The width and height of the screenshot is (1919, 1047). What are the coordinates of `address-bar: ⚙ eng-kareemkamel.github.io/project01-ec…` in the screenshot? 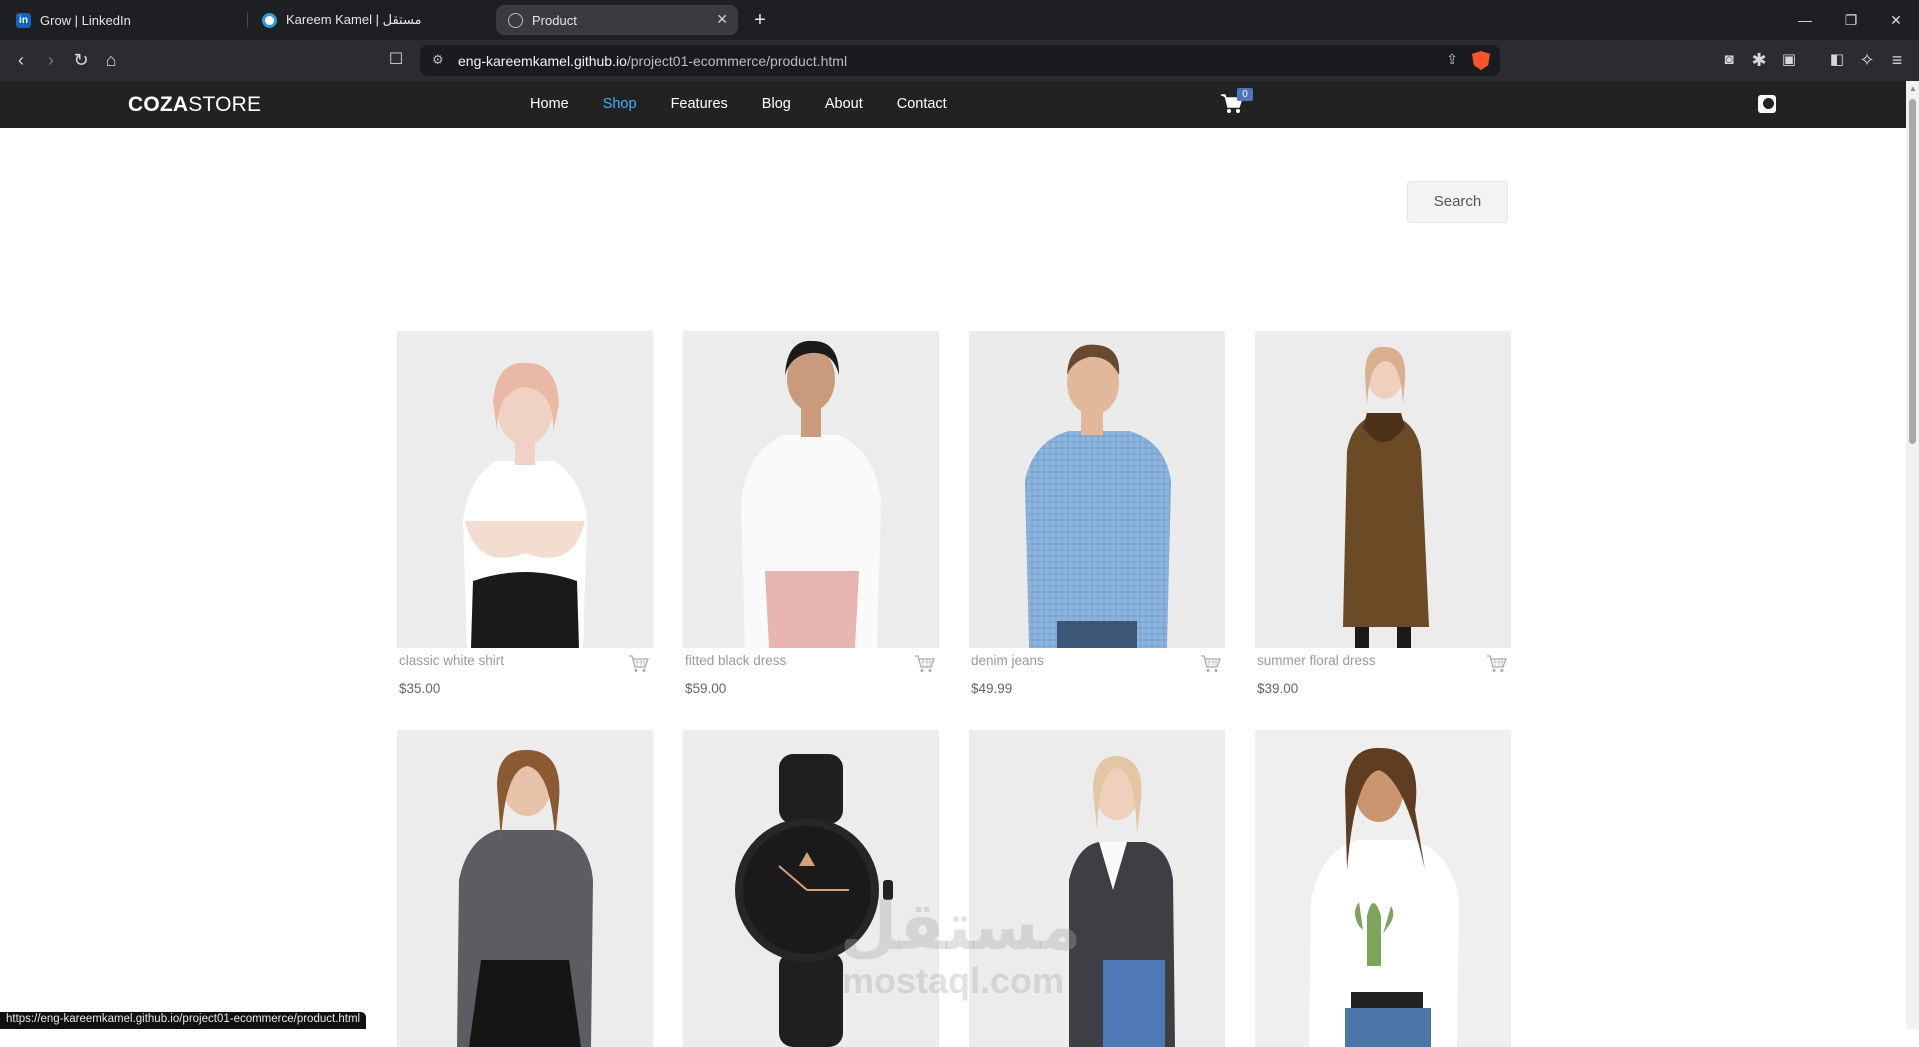 It's located at (960, 60).